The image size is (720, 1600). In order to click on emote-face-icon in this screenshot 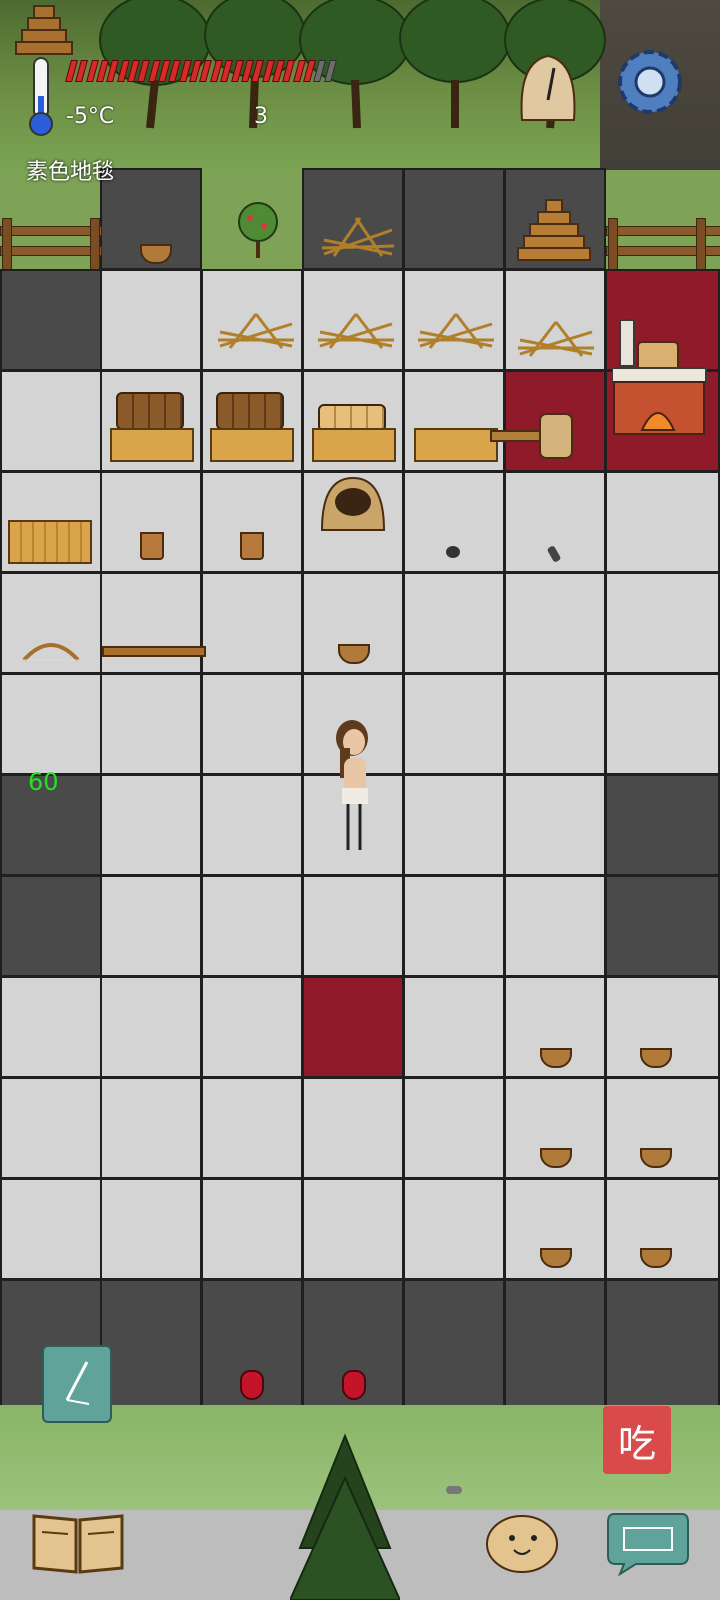, I will do `click(522, 1543)`.